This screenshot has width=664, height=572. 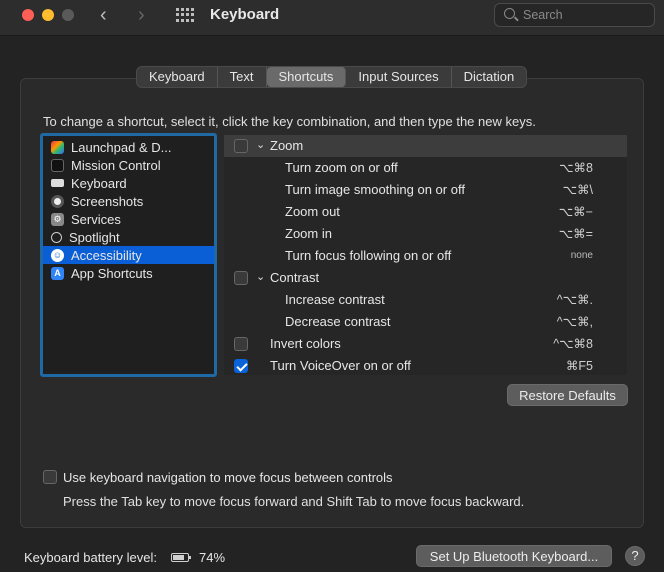 I want to click on close-window-button, so click(x=28, y=15).